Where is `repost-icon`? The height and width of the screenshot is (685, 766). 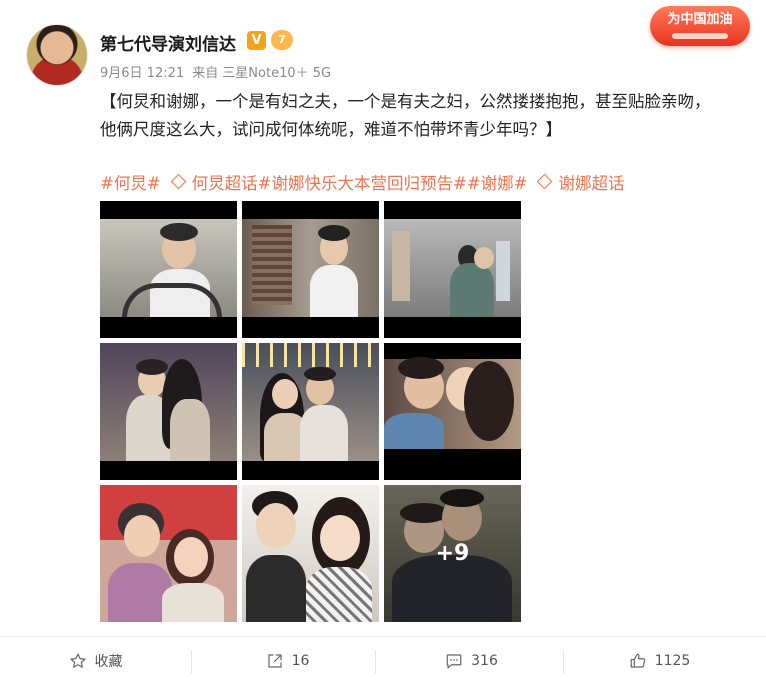
repost-icon is located at coordinates (274, 661).